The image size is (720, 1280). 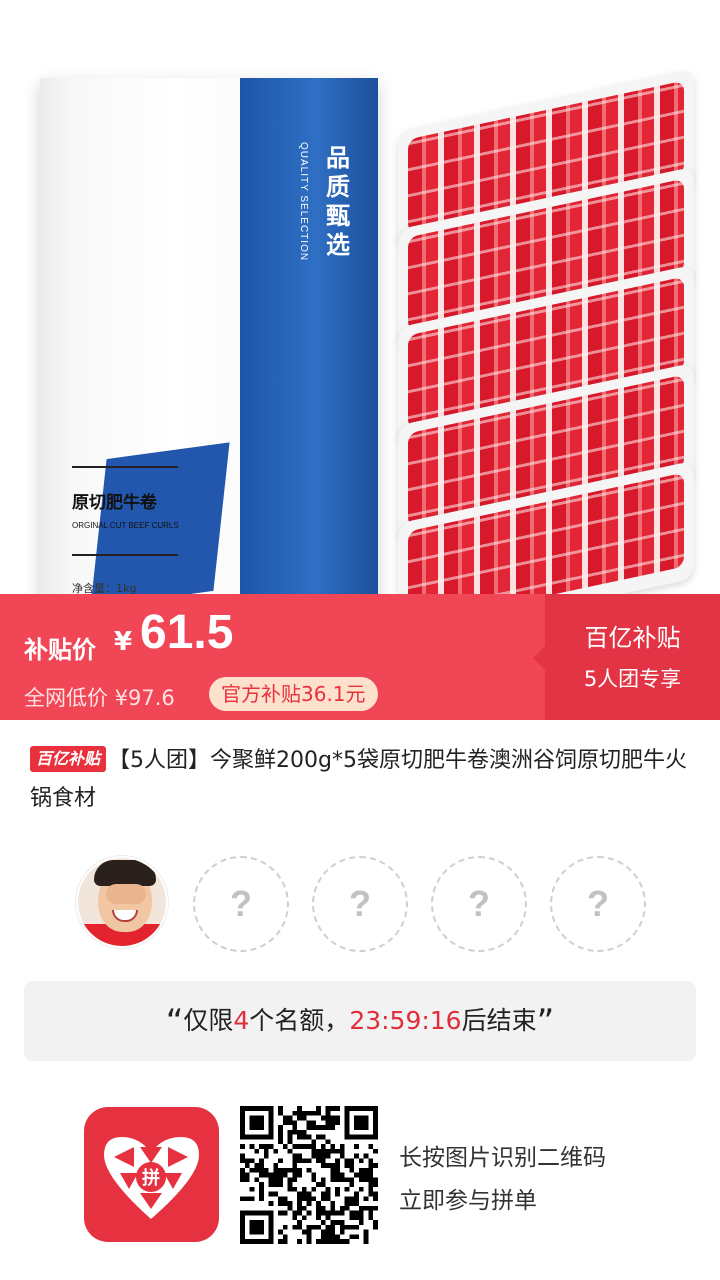 I want to click on bag-product-name-en: ORGINAL CUT BEEF CURLS, so click(x=125, y=525).